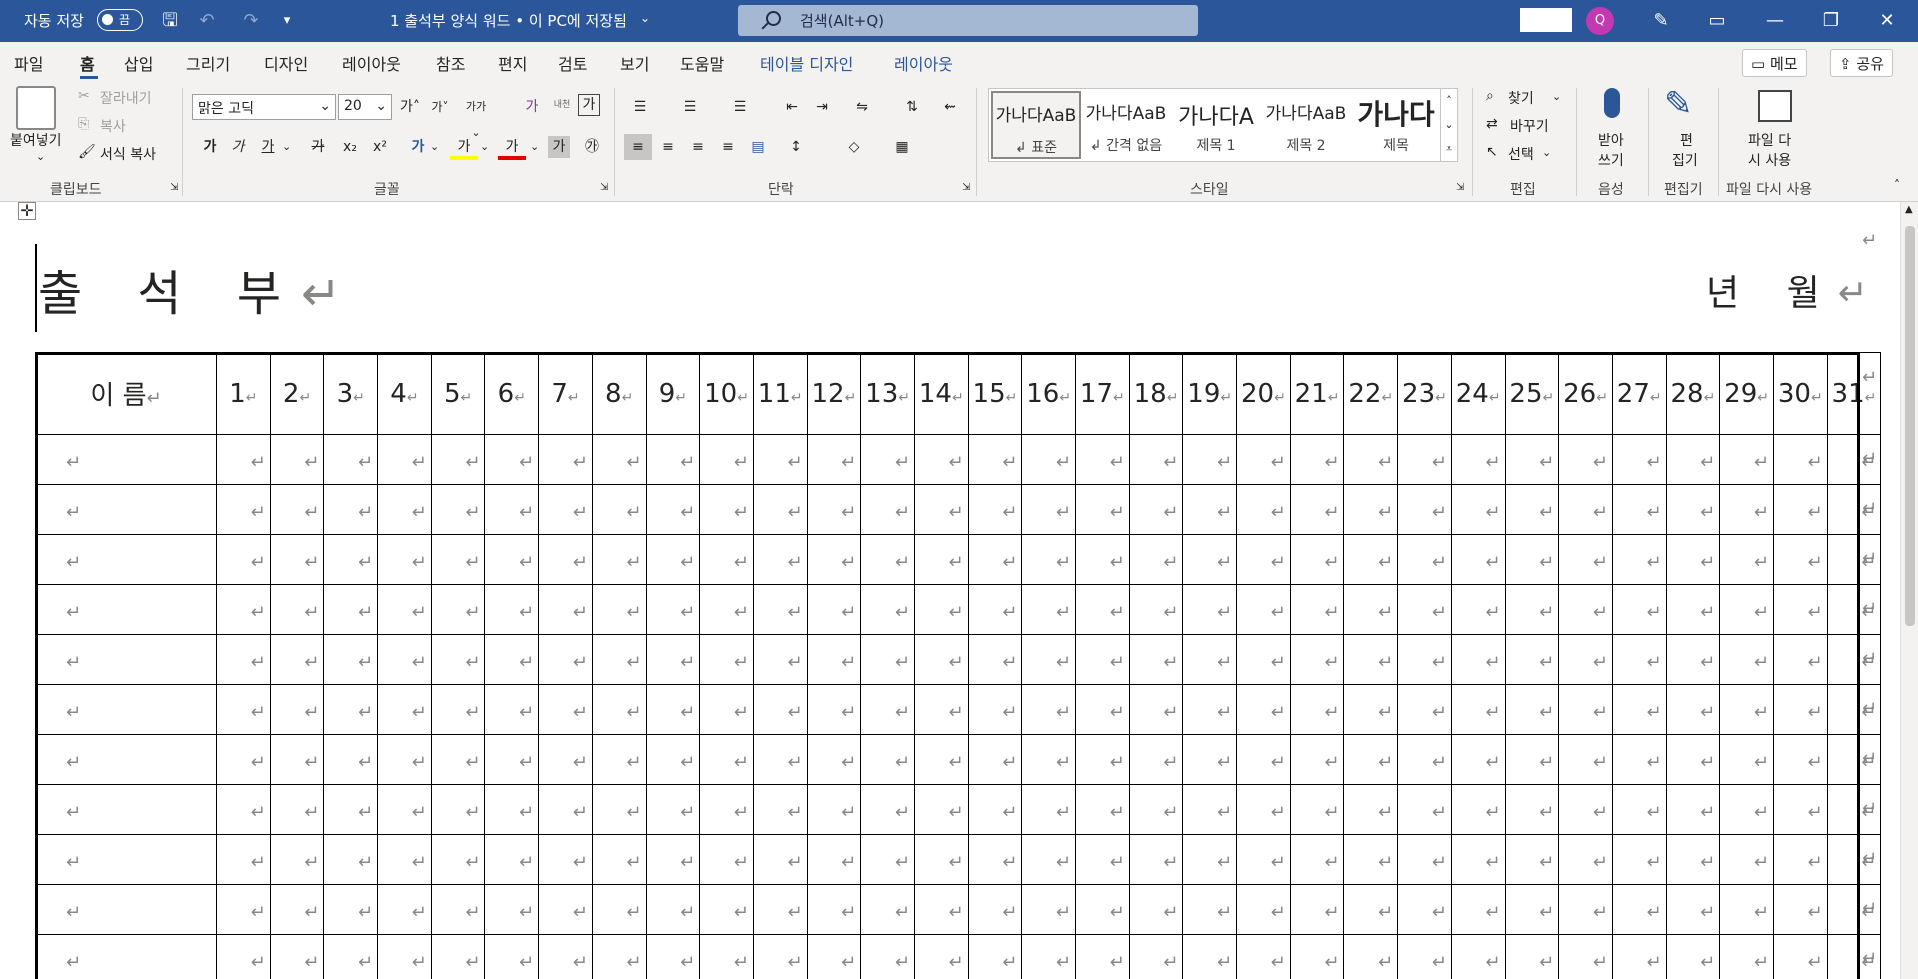 Image resolution: width=1918 pixels, height=979 pixels. I want to click on find-label: 찾기, so click(1521, 98).